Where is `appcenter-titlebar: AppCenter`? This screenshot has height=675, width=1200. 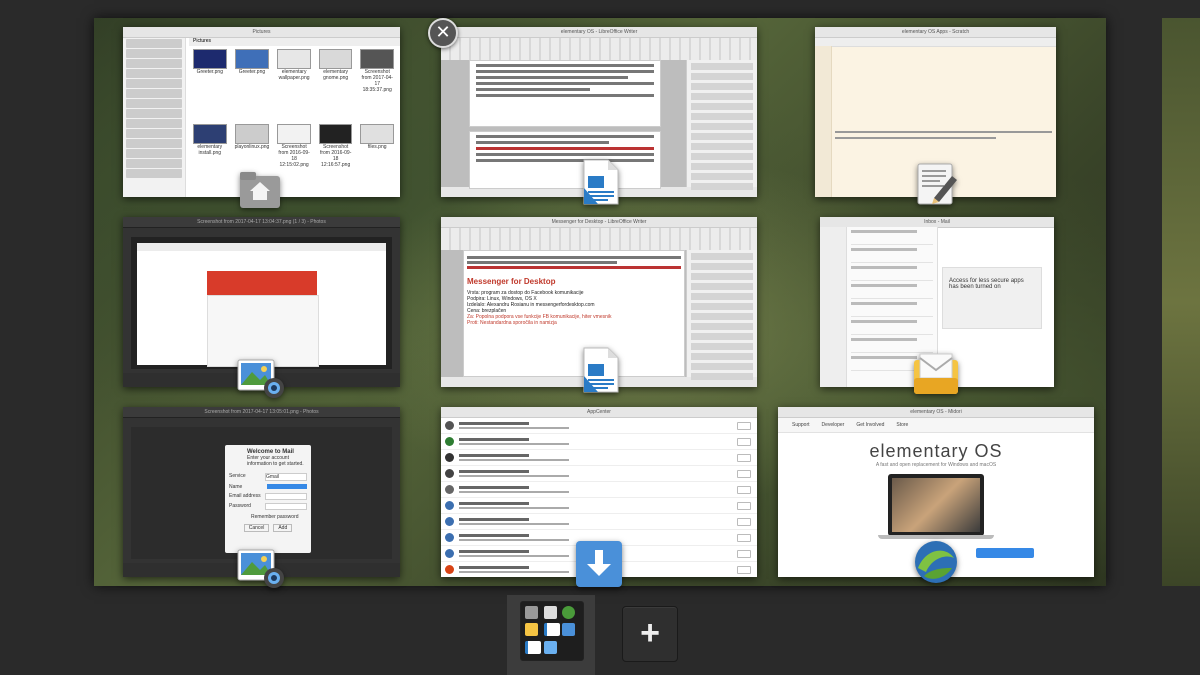
appcenter-titlebar: AppCenter is located at coordinates (599, 412).